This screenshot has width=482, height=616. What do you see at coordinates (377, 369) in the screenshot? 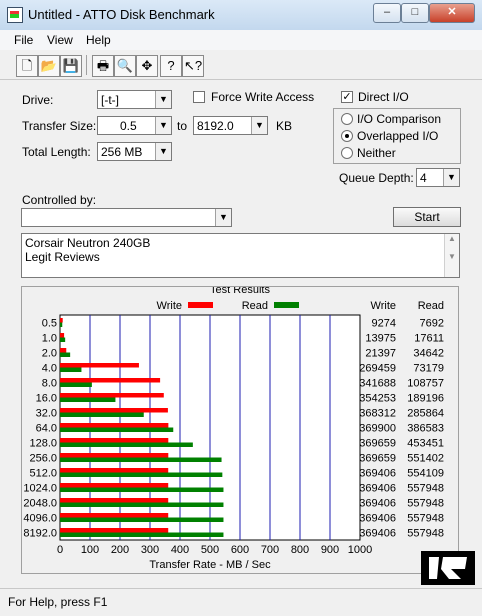
I see `write-value: 269459` at bounding box center [377, 369].